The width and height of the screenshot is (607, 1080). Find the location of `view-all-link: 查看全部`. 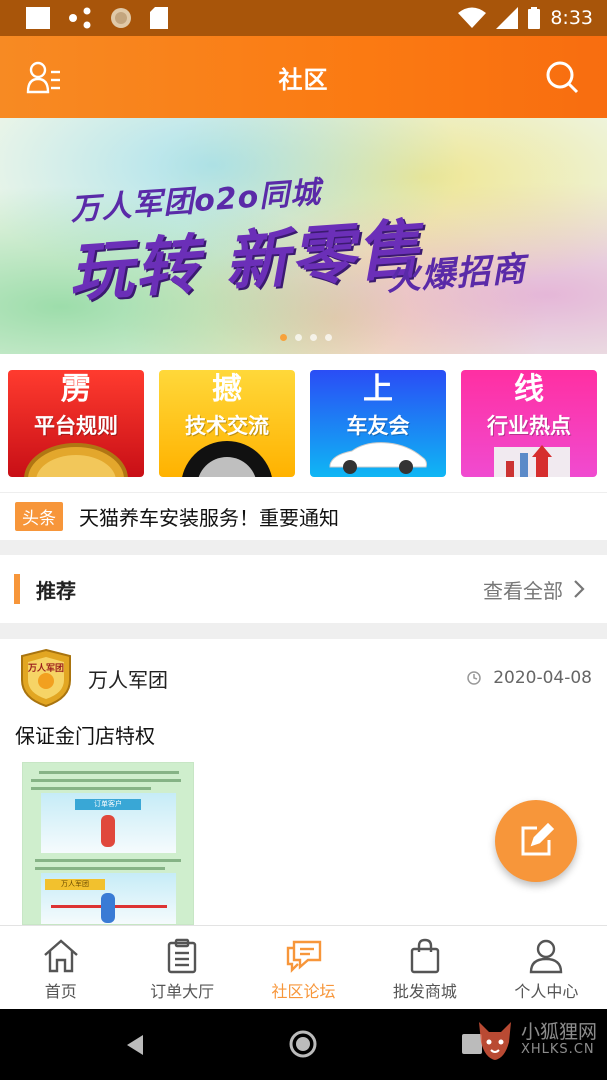

view-all-link: 查看全部 is located at coordinates (534, 589).